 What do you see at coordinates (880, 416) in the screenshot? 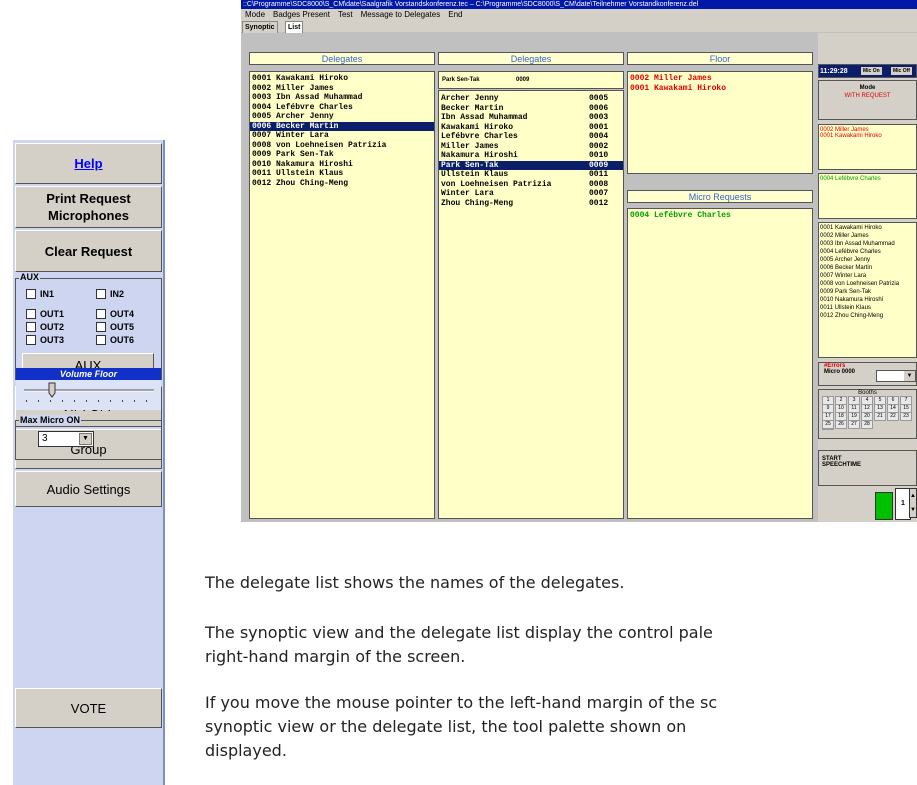
I see `booth-button: 21` at bounding box center [880, 416].